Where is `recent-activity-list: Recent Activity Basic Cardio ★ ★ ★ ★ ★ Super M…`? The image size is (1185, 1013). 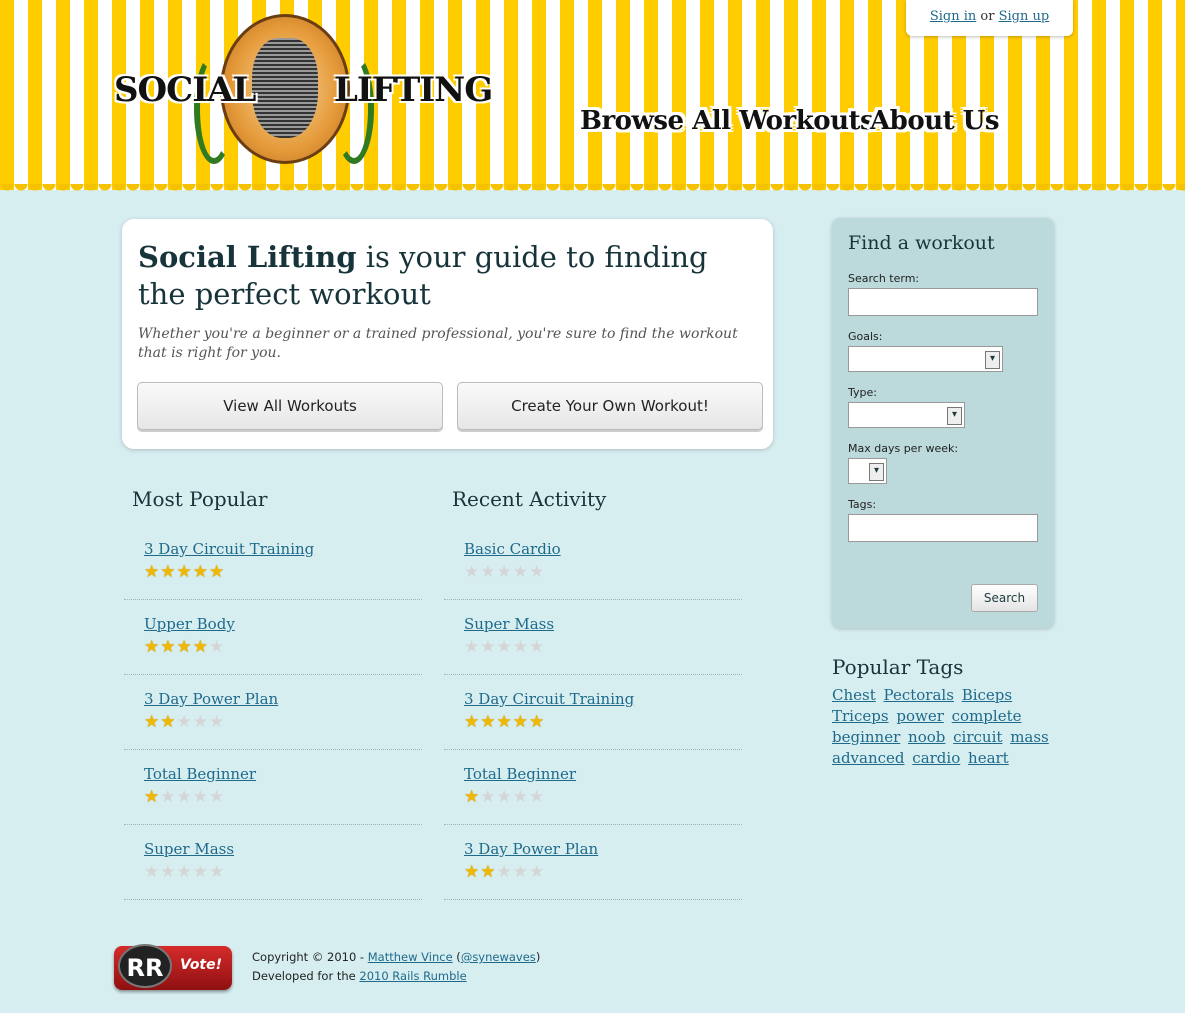 recent-activity-list: Recent Activity Basic Cardio ★ ★ ★ ★ ★ Super M… is located at coordinates (592, 693).